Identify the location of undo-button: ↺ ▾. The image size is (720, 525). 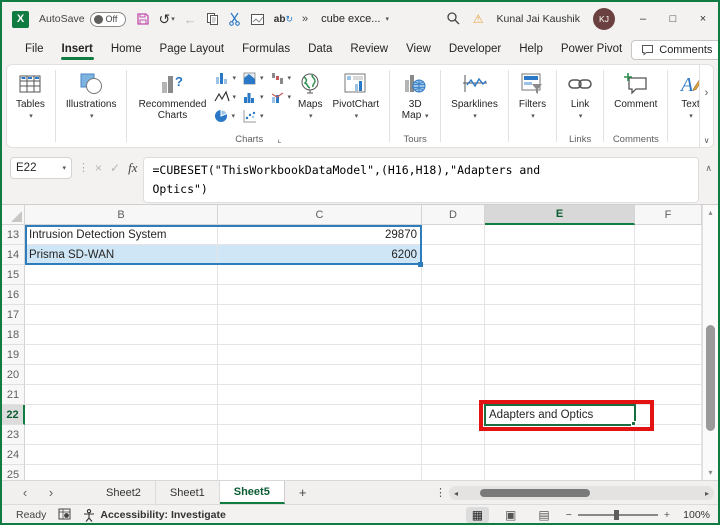
(167, 19).